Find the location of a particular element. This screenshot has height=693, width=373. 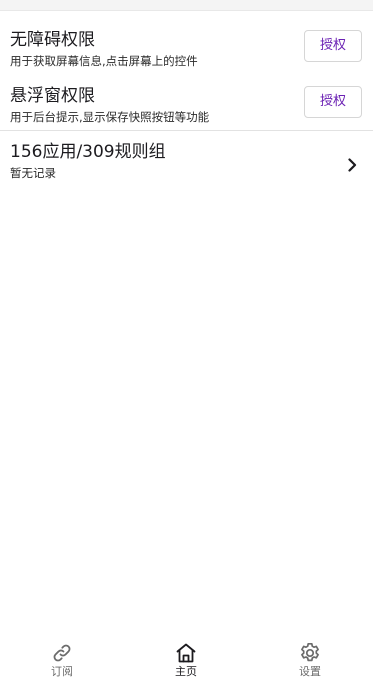

chevron-right-icon is located at coordinates (352, 165).